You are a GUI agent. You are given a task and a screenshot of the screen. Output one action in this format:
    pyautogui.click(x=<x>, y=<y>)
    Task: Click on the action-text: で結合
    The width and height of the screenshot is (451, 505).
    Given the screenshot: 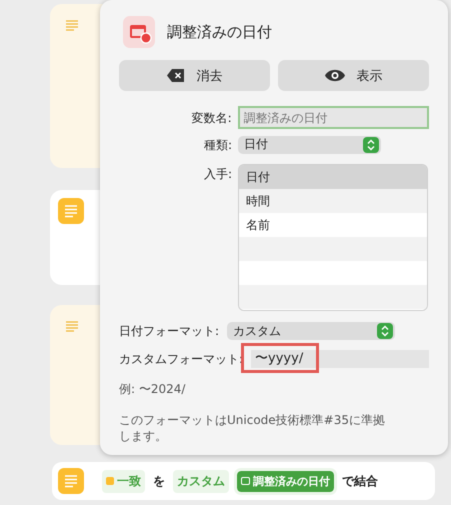 What is the action you would take?
    pyautogui.click(x=360, y=481)
    